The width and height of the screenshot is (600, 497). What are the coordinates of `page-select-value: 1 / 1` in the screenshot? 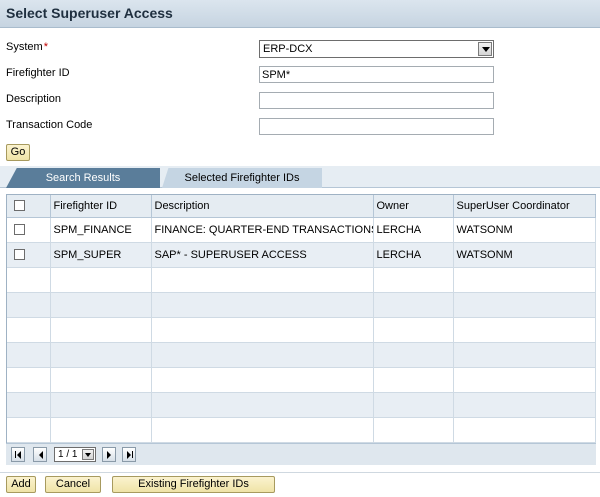 It's located at (68, 454).